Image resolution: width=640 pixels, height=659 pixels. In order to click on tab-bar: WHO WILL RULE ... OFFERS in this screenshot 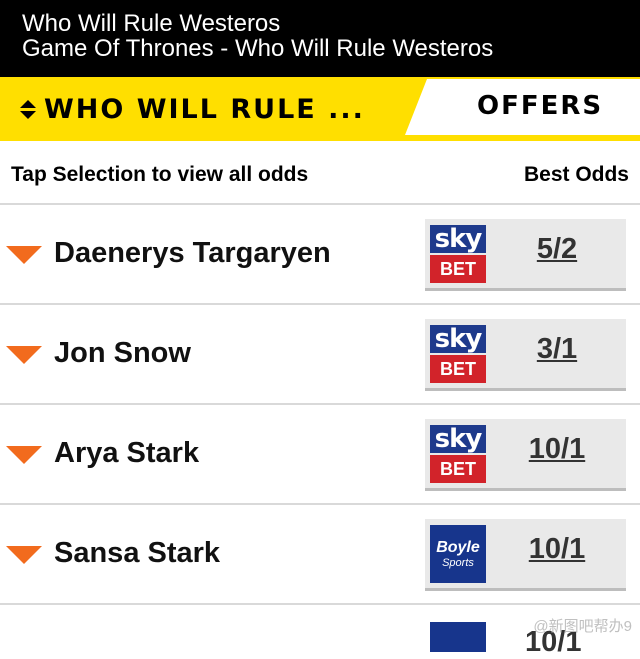, I will do `click(320, 109)`.